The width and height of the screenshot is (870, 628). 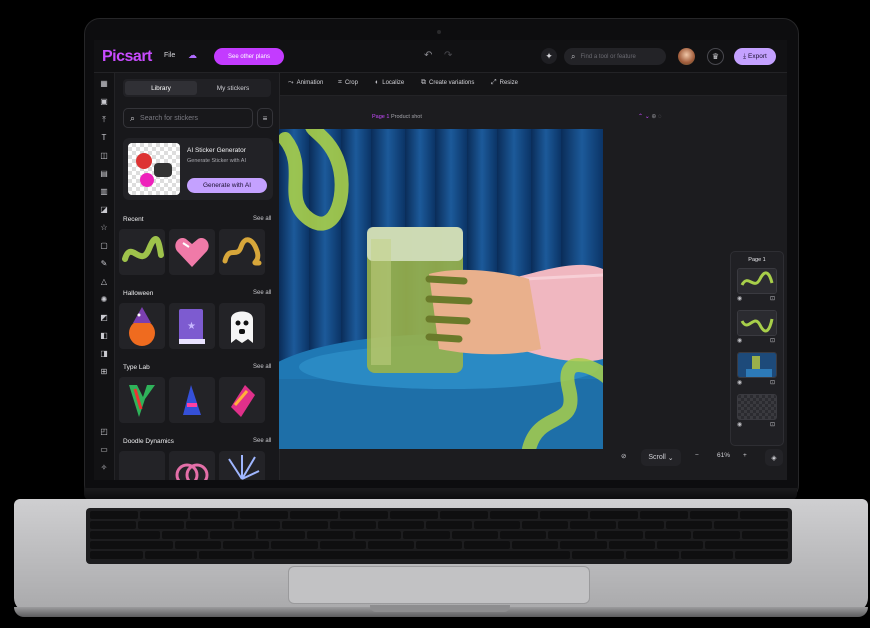 What do you see at coordinates (608, 56) in the screenshot?
I see `tool-search-placeholder: Find a tool or feature` at bounding box center [608, 56].